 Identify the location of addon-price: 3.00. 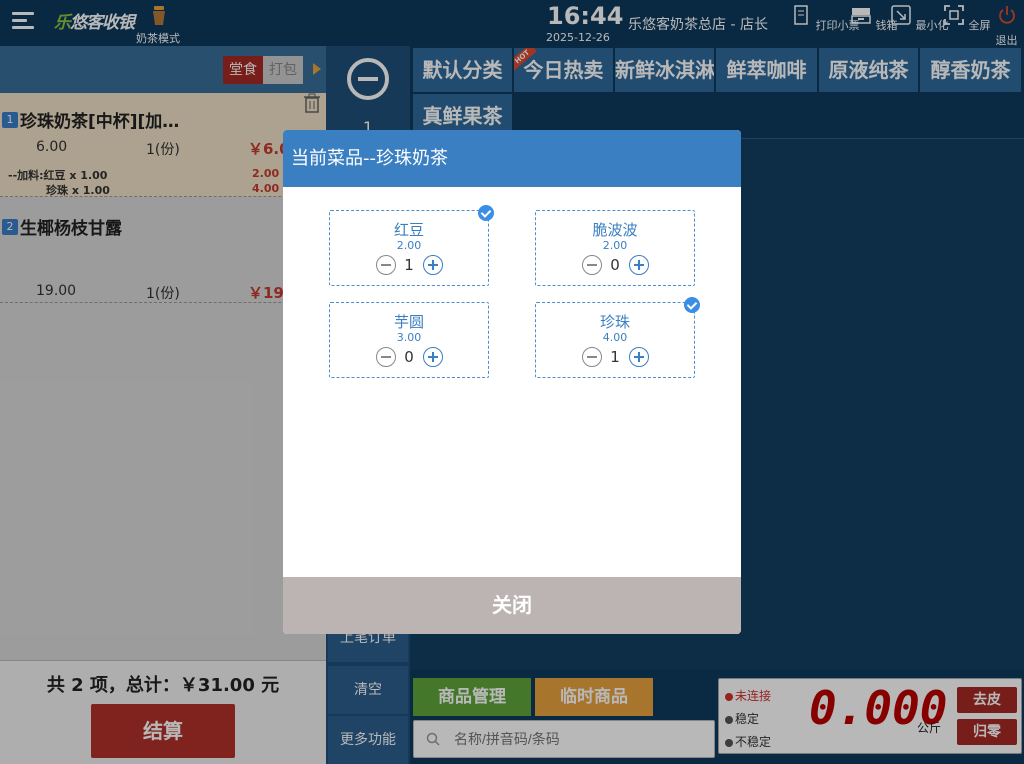
(409, 337).